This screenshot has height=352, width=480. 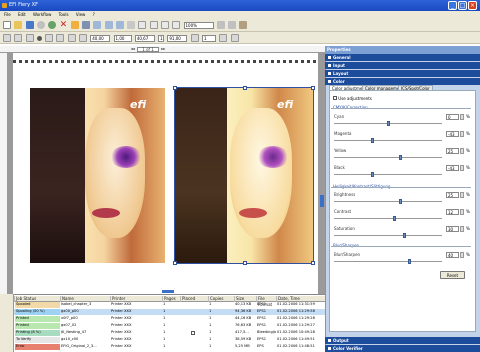 I want to click on black-slider-thumb, so click(x=373, y=174).